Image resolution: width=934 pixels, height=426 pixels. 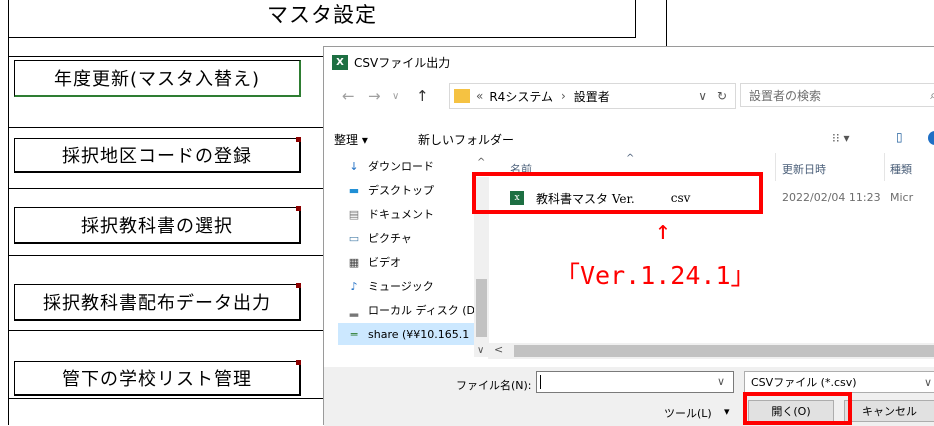 What do you see at coordinates (931, 138) in the screenshot?
I see `help-icon` at bounding box center [931, 138].